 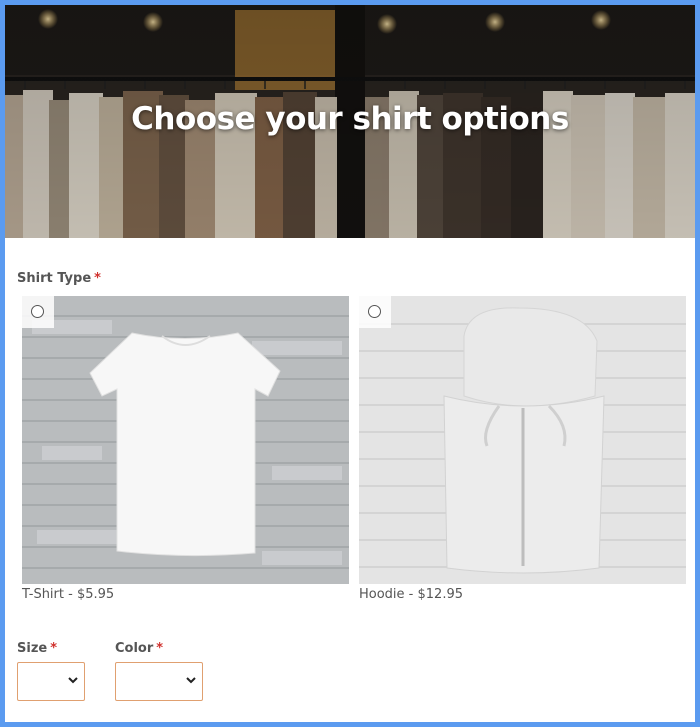 I want to click on size-select, so click(x=51, y=681).